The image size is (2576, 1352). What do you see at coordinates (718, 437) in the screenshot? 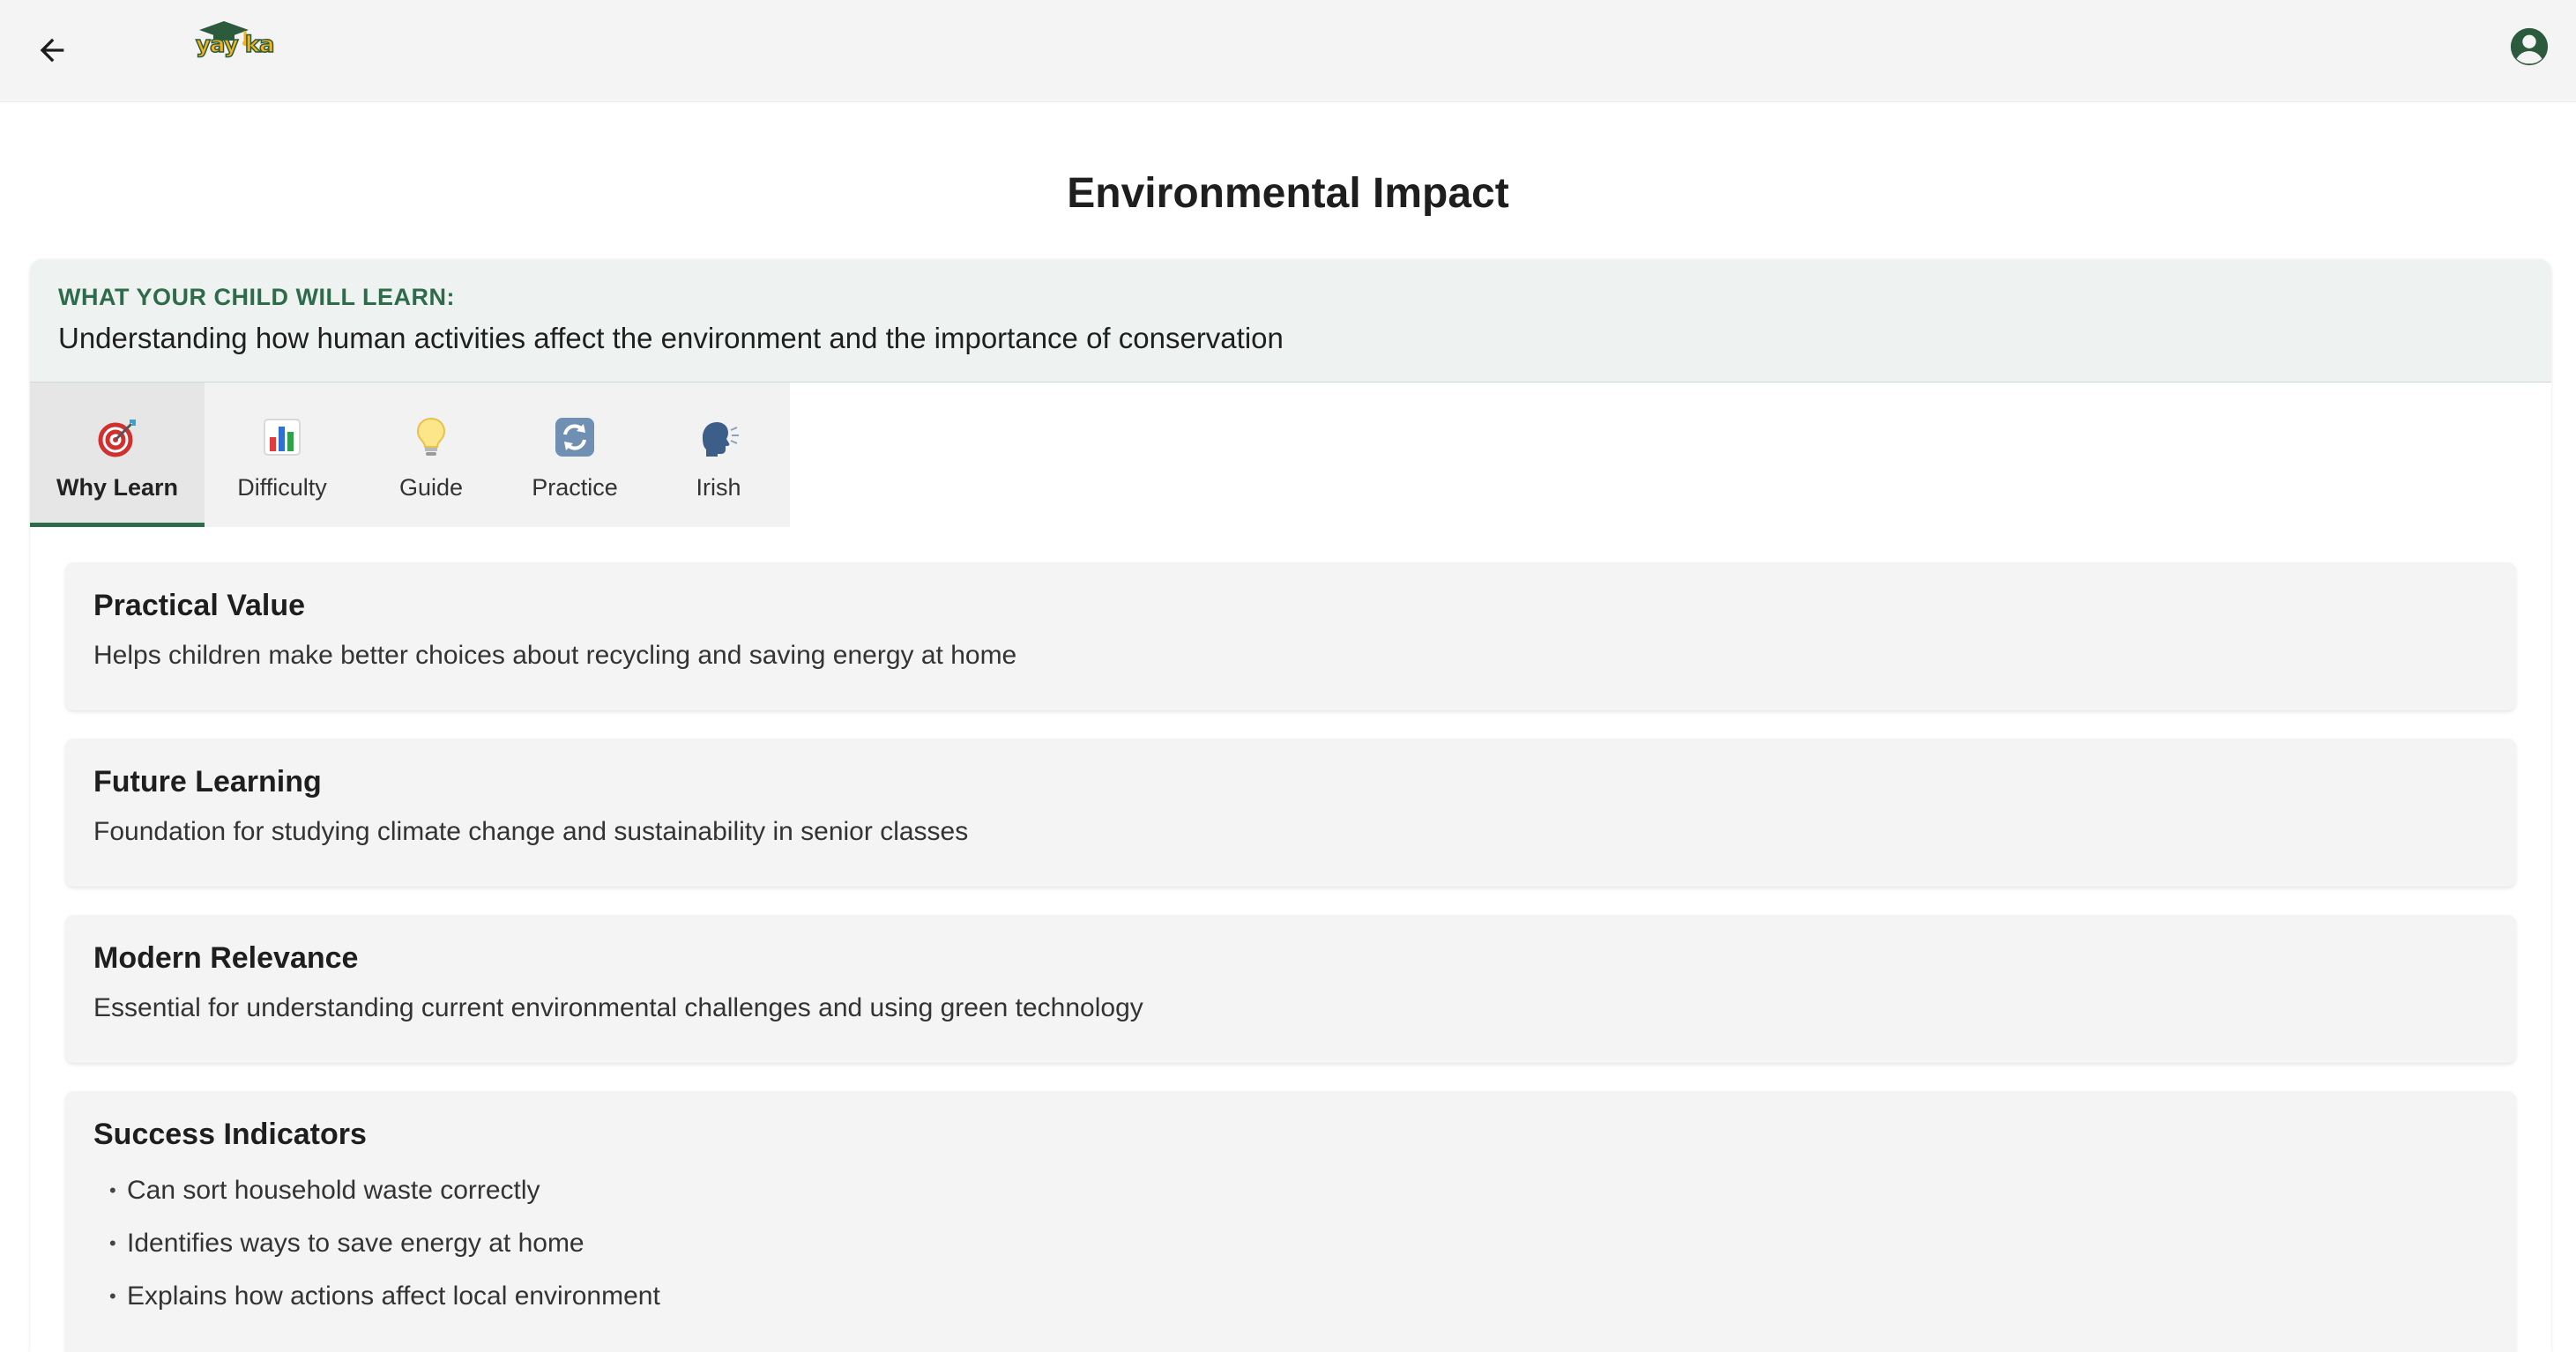
I see `speaking-head-icon` at bounding box center [718, 437].